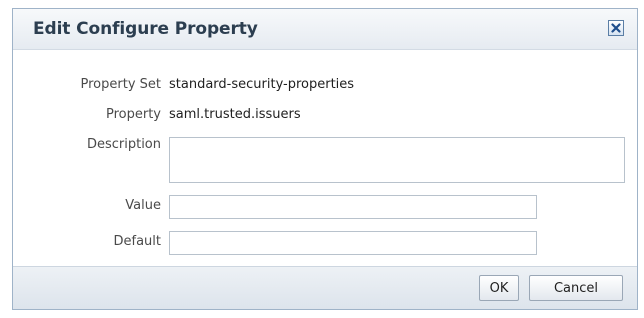  Describe the element at coordinates (353, 243) in the screenshot. I see `default-field` at that location.